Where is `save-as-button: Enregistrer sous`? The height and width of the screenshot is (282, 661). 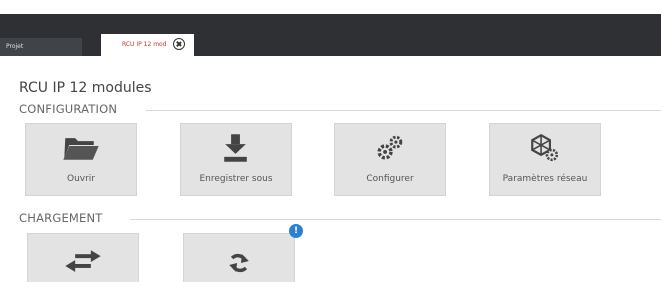 save-as-button: Enregistrer sous is located at coordinates (236, 159).